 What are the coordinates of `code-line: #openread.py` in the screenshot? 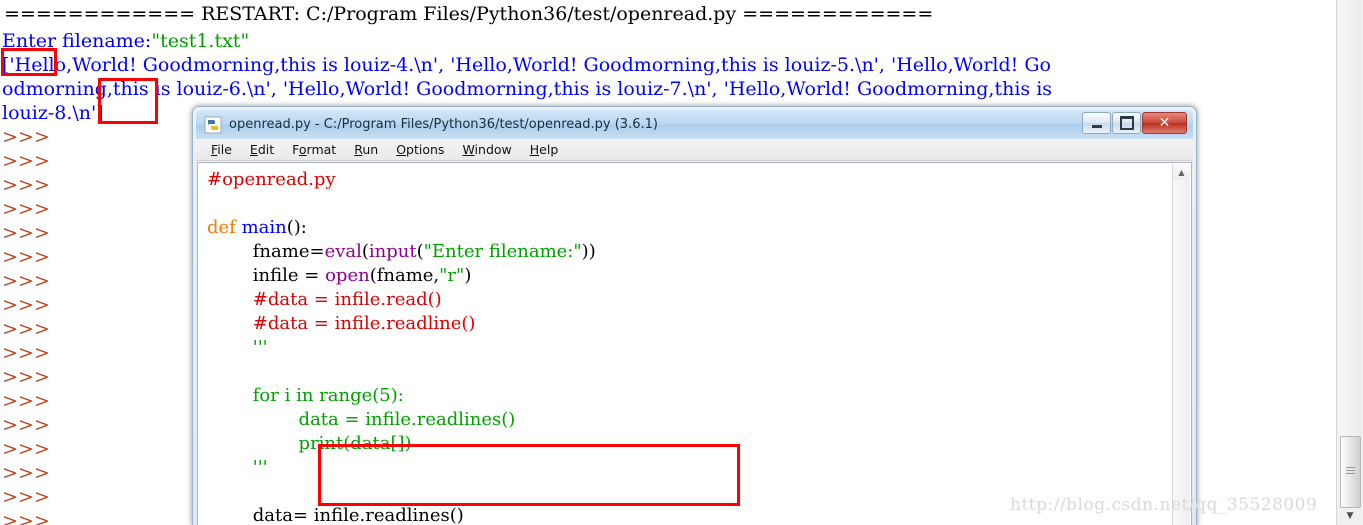 It's located at (401, 180).